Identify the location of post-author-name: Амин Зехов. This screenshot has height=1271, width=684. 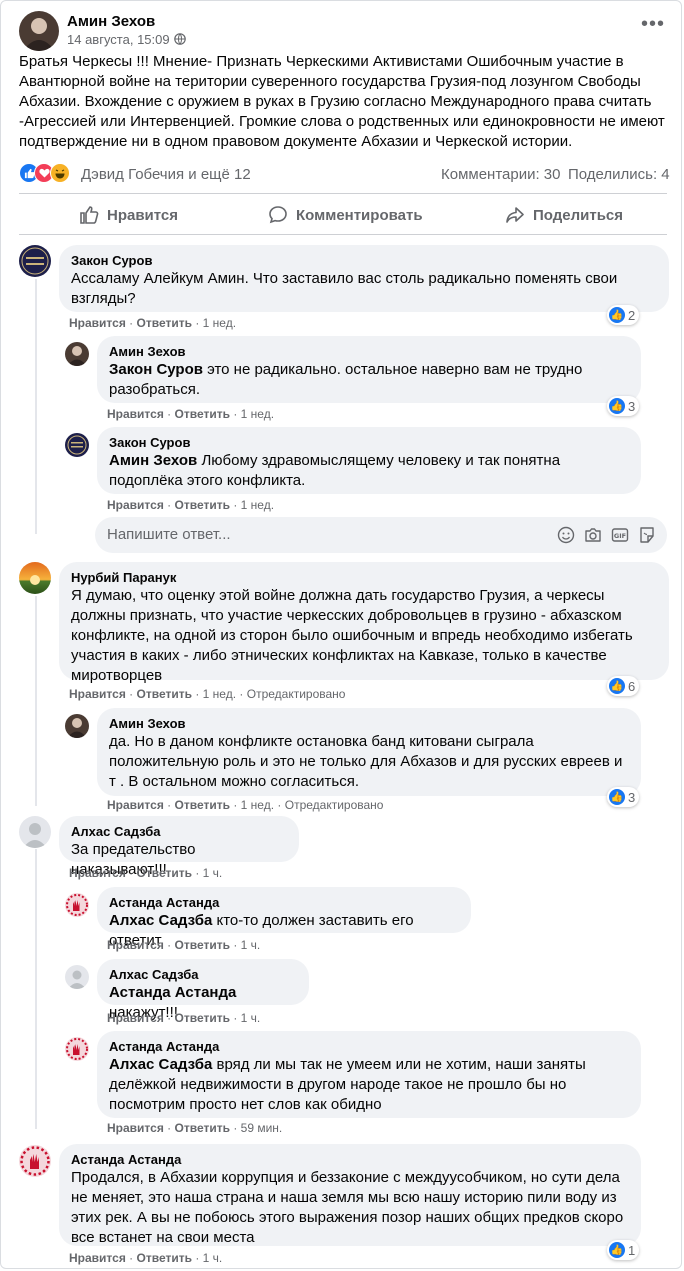
(111, 21).